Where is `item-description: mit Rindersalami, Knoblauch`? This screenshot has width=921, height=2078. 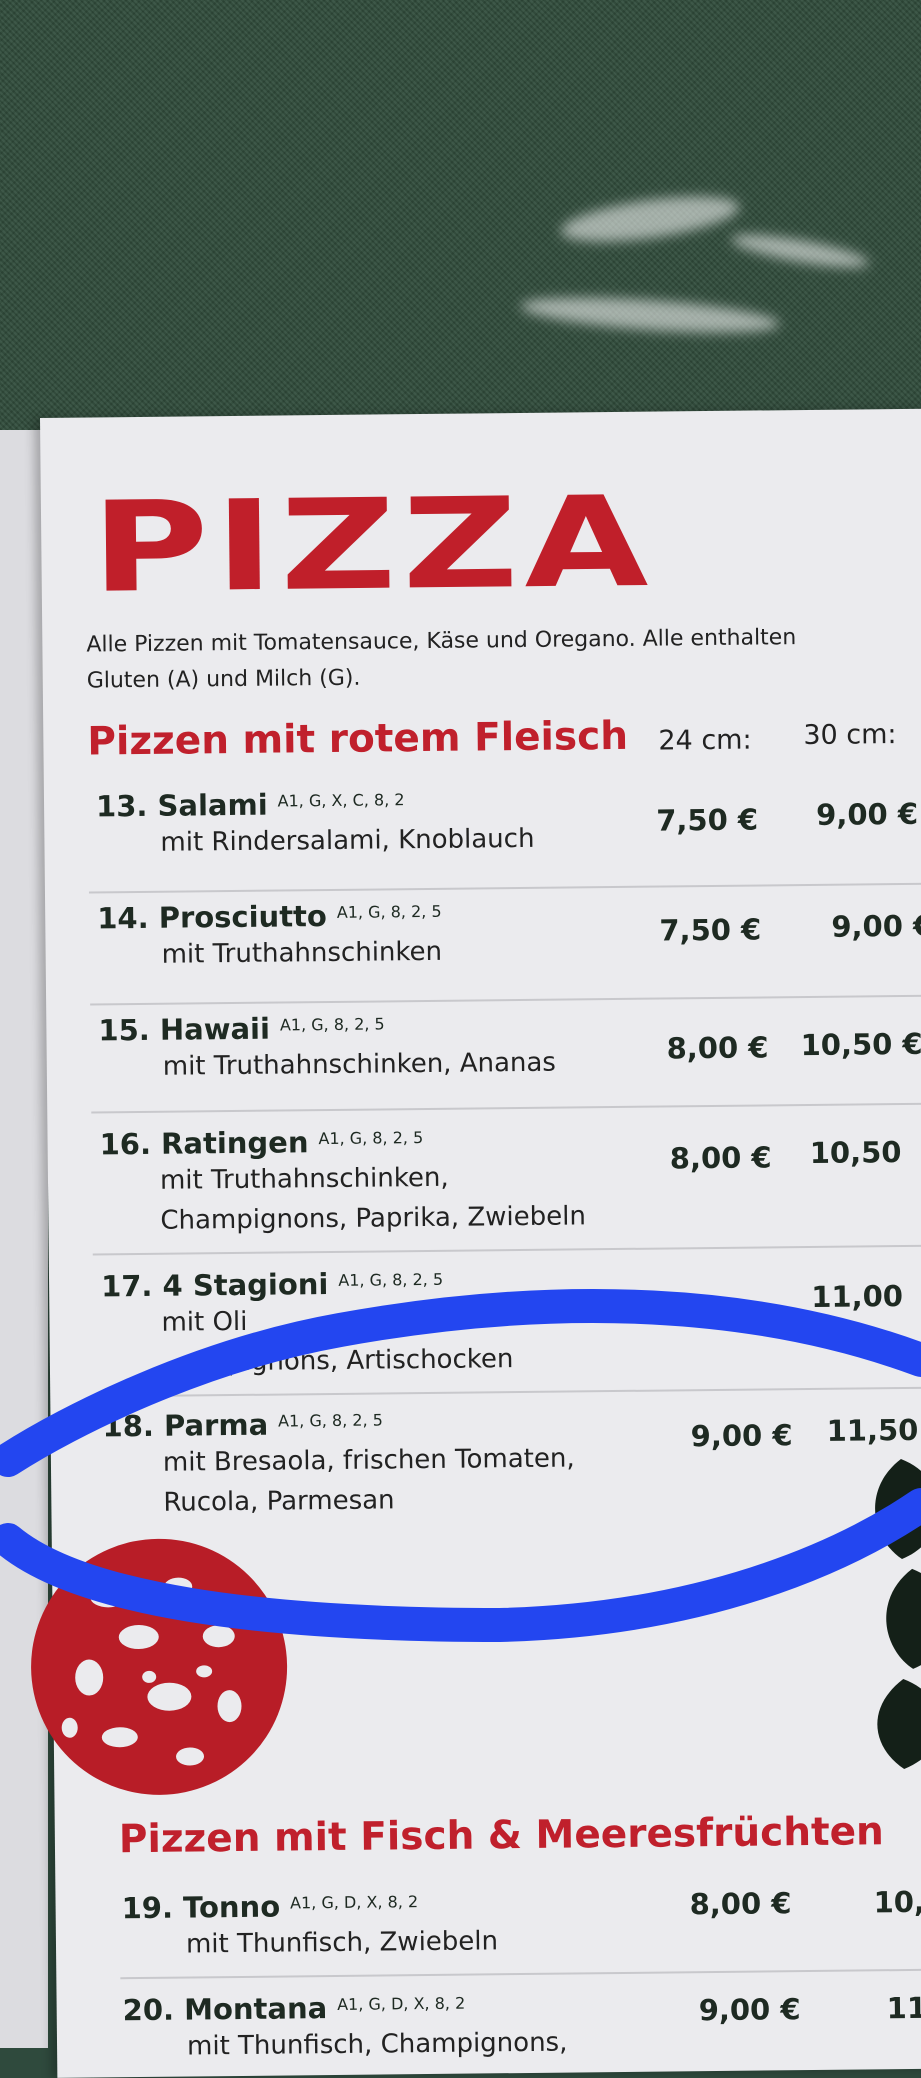
item-description: mit Rindersalami, Knoblauch is located at coordinates (347, 840).